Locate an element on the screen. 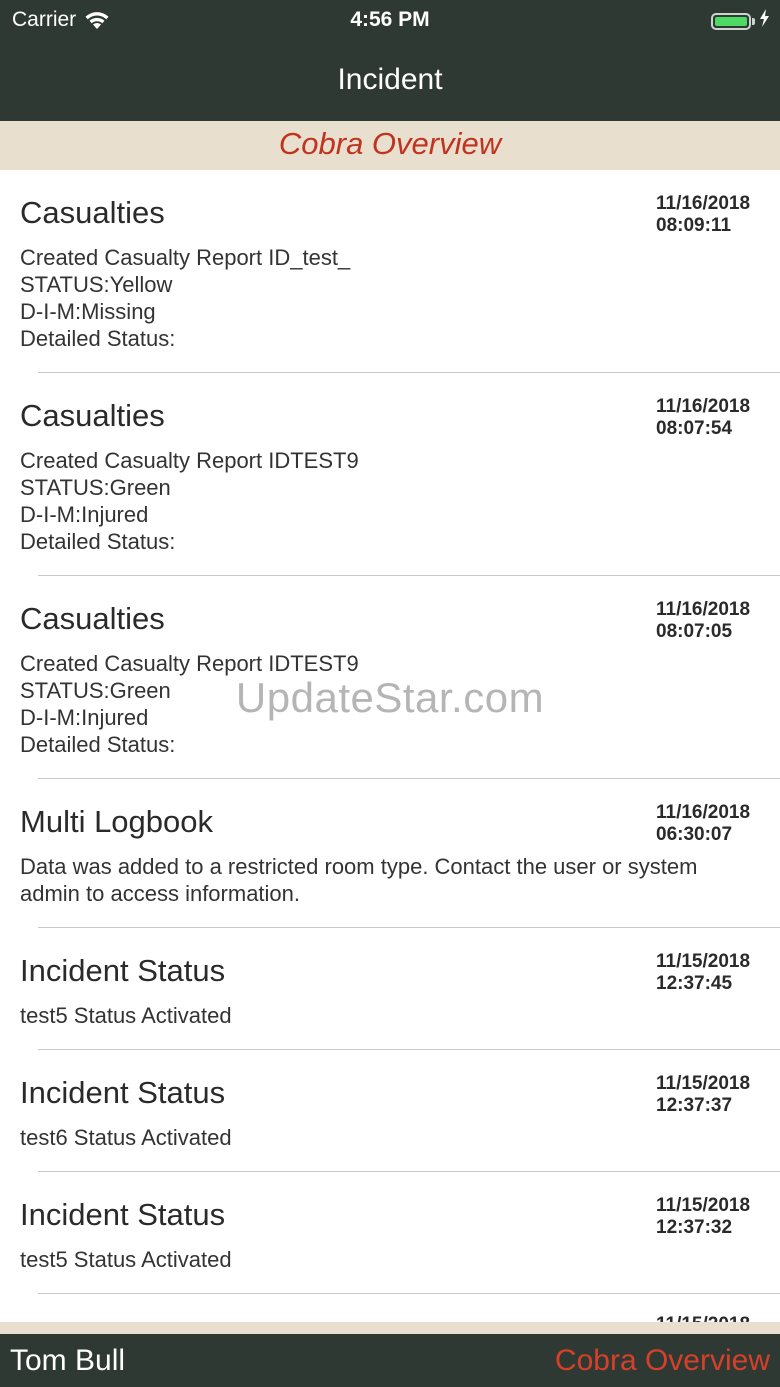 The width and height of the screenshot is (780, 1387). item-time: 08:07:54 is located at coordinates (694, 428).